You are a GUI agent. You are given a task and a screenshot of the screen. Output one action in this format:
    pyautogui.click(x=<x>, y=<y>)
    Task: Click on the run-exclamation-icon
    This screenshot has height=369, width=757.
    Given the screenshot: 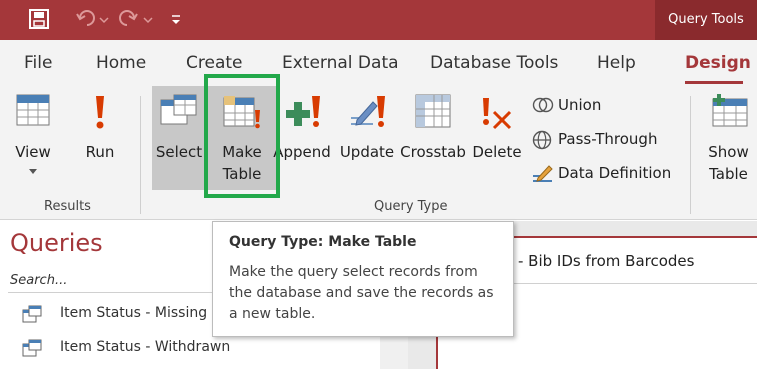 What is the action you would take?
    pyautogui.click(x=100, y=112)
    